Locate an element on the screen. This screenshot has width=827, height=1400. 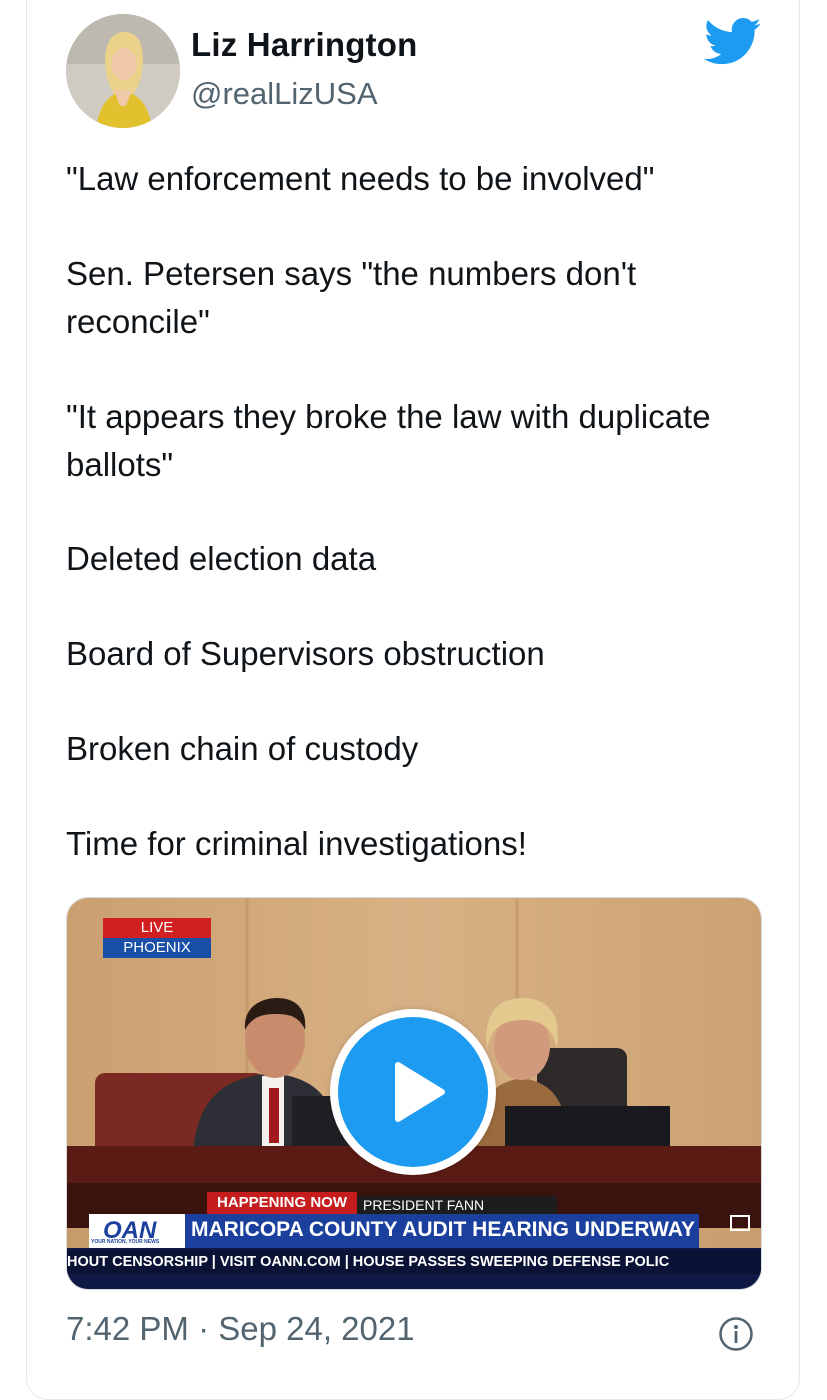
headline-banner: MARICOPA COUNTY AUDIT HEARING UNDERWAY is located at coordinates (443, 1229).